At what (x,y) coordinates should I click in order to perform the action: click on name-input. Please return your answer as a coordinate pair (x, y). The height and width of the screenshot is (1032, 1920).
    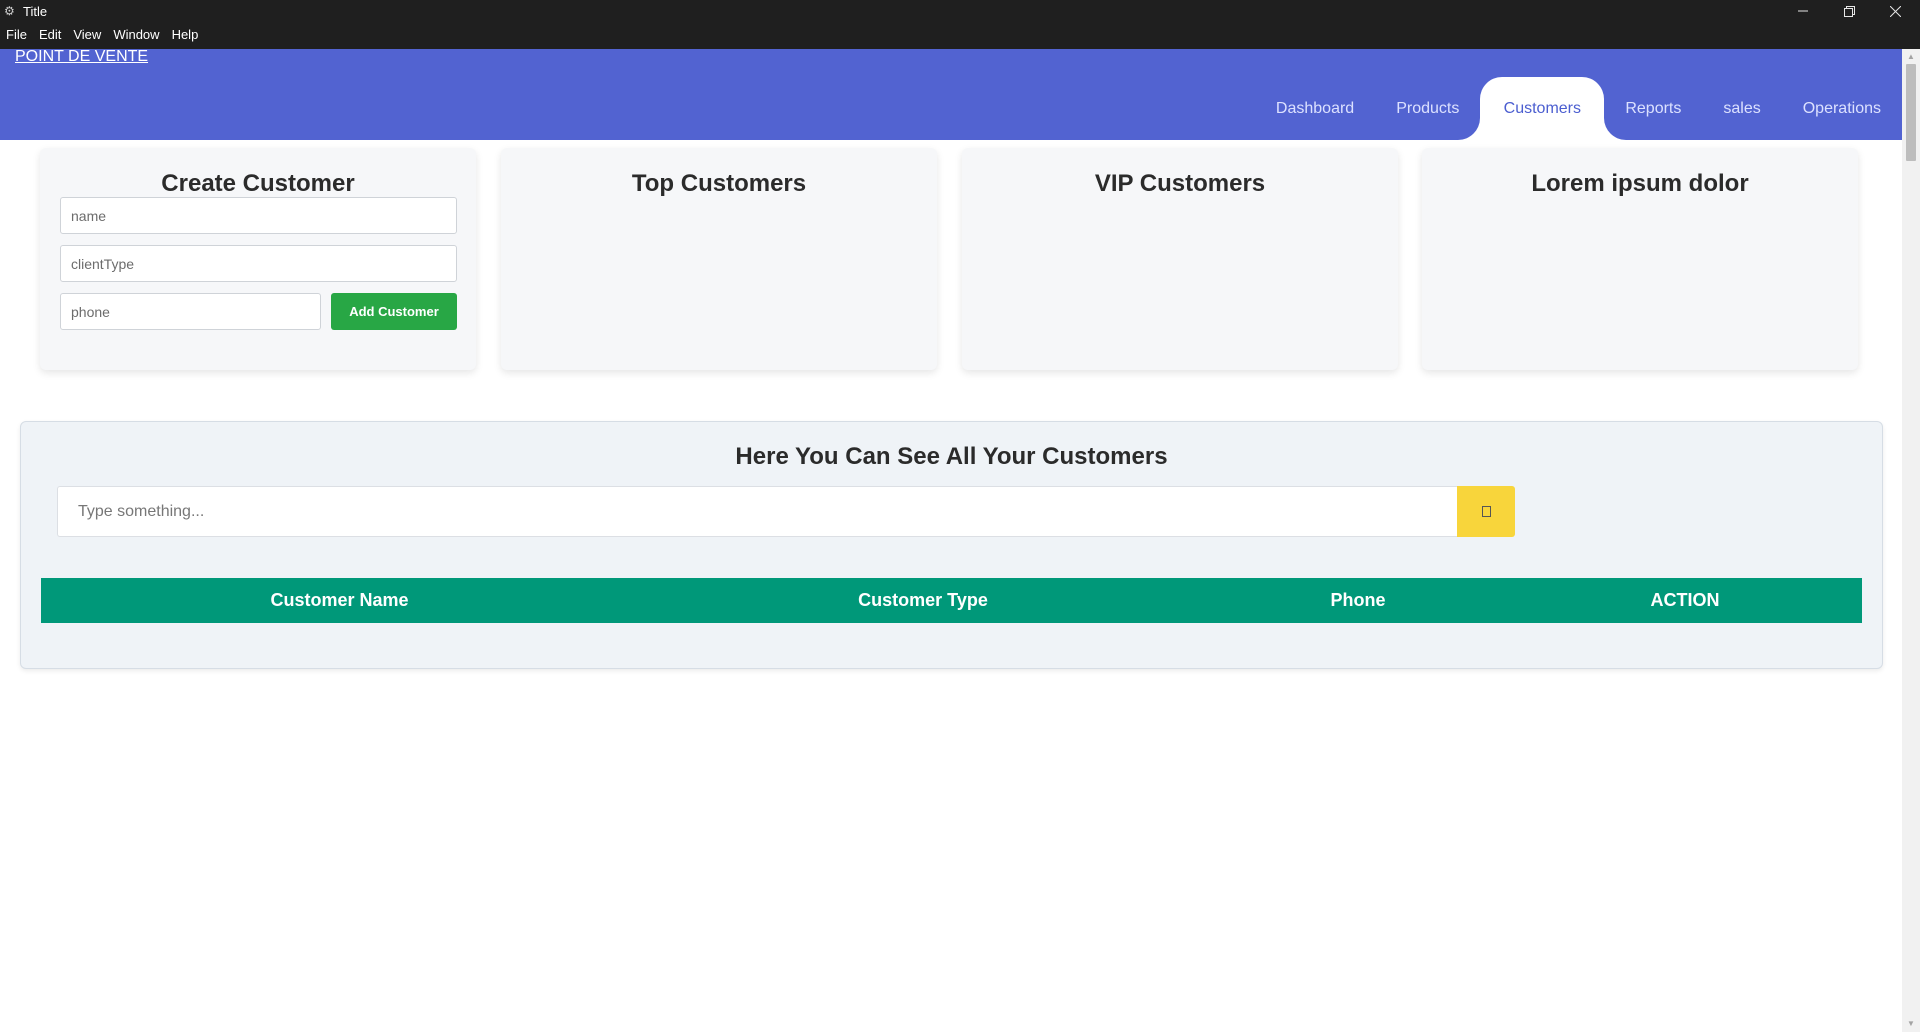
    Looking at the image, I should click on (258, 215).